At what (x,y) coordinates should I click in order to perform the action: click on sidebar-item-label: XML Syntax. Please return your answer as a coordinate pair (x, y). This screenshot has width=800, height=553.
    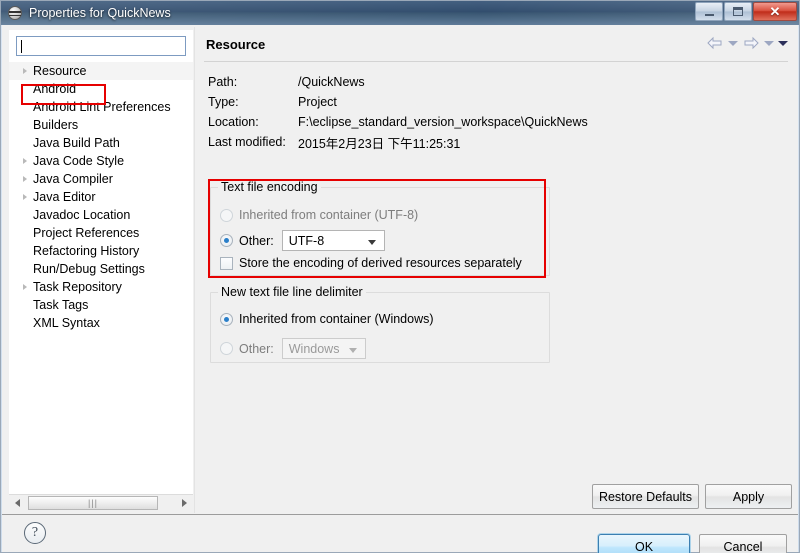
    Looking at the image, I should click on (66, 323).